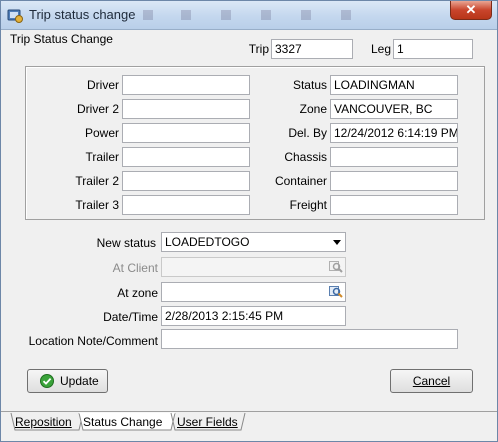  I want to click on trip-label: Trip, so click(258, 49).